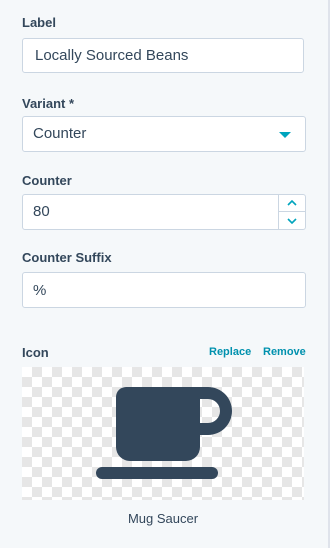 This screenshot has height=548, width=330. I want to click on chevron-up-icon, so click(292, 203).